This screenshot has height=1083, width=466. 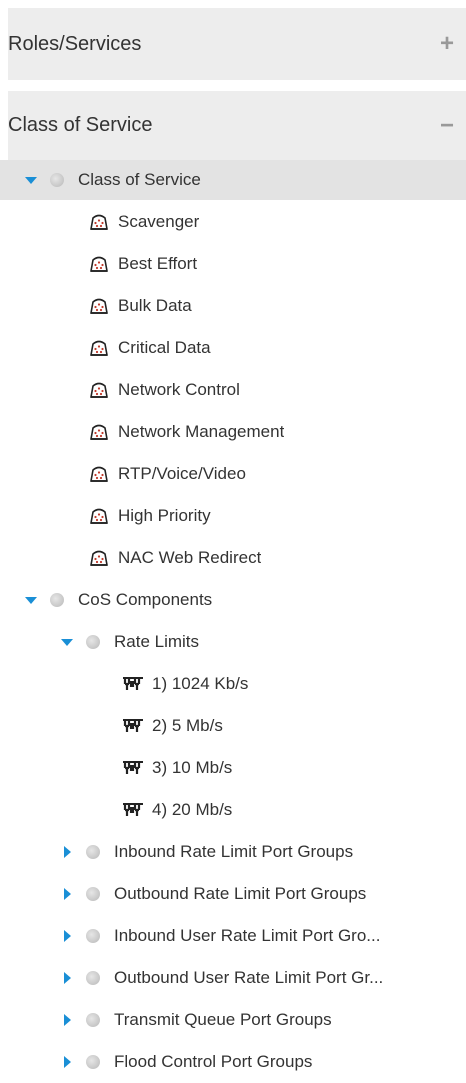 I want to click on tree-node-rate-limits: Rate Limits, so click(x=233, y=642).